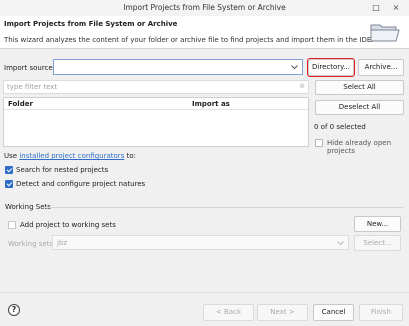 This screenshot has height=326, width=409. I want to click on next-button: Next >, so click(282, 312).